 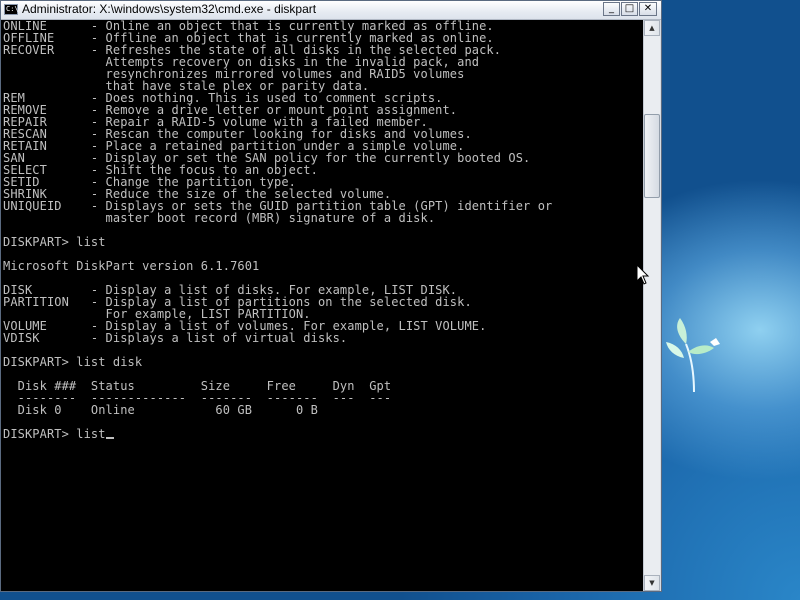 I want to click on plant-graphic, so click(x=693, y=355).